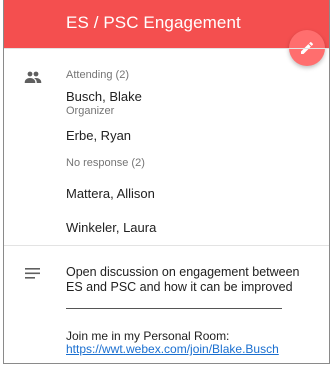 This screenshot has width=335, height=368. What do you see at coordinates (172, 349) in the screenshot?
I see `join-link: https://wwt.webex.com/join/Blake.Busch` at bounding box center [172, 349].